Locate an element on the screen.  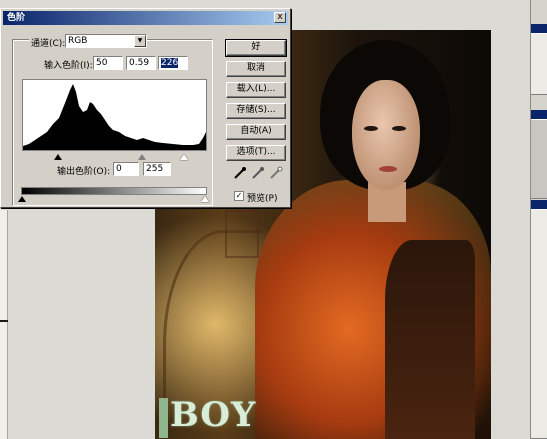
input-white-field: 226 is located at coordinates (173, 63).